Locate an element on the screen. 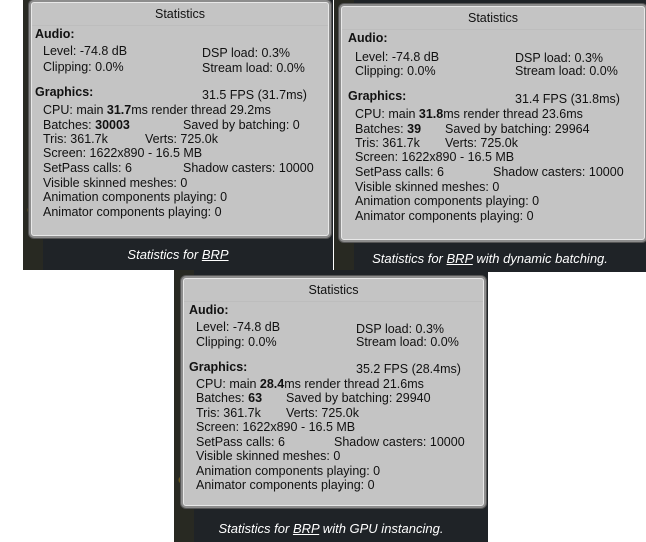 The width and height of the screenshot is (646, 542). batches-line: Batches: 63 is located at coordinates (229, 398).